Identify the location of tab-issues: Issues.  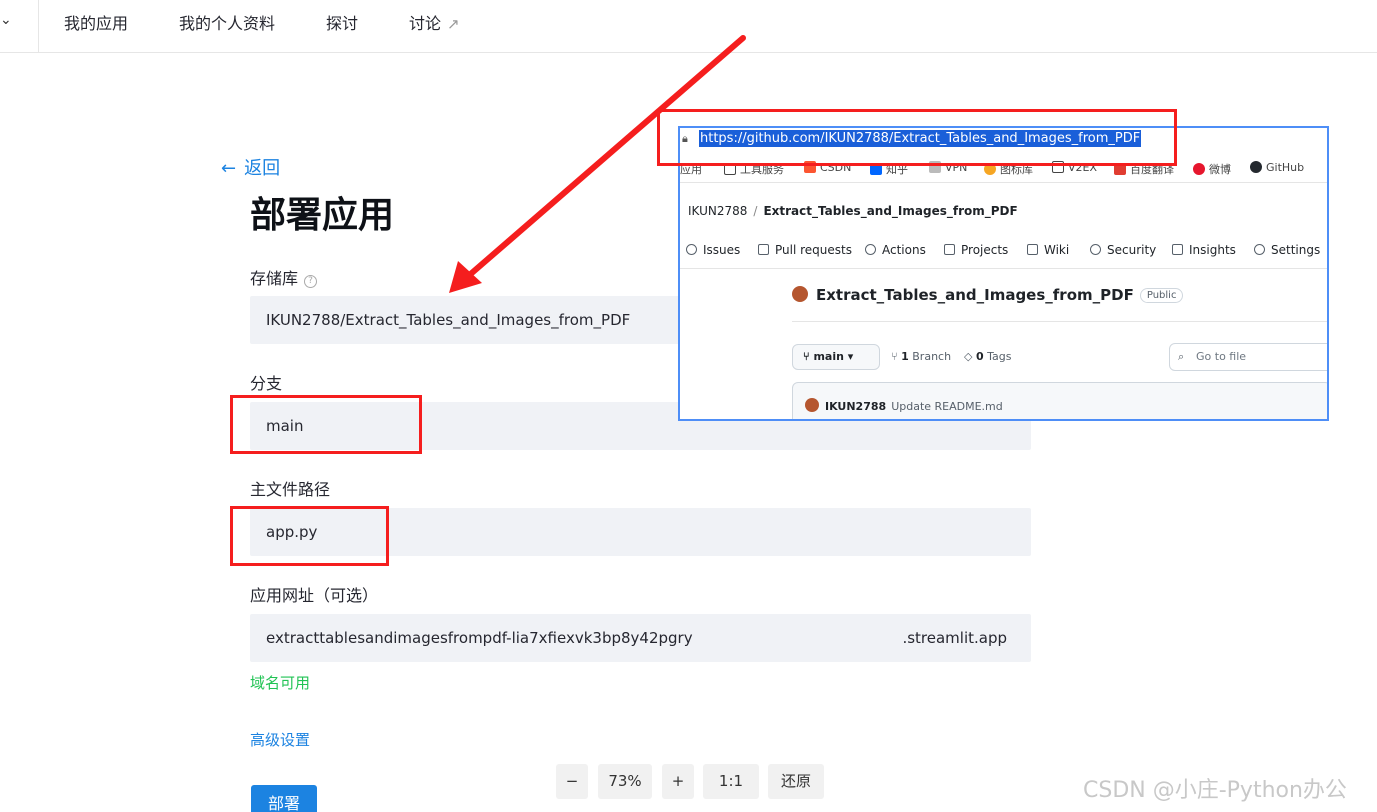
(713, 250).